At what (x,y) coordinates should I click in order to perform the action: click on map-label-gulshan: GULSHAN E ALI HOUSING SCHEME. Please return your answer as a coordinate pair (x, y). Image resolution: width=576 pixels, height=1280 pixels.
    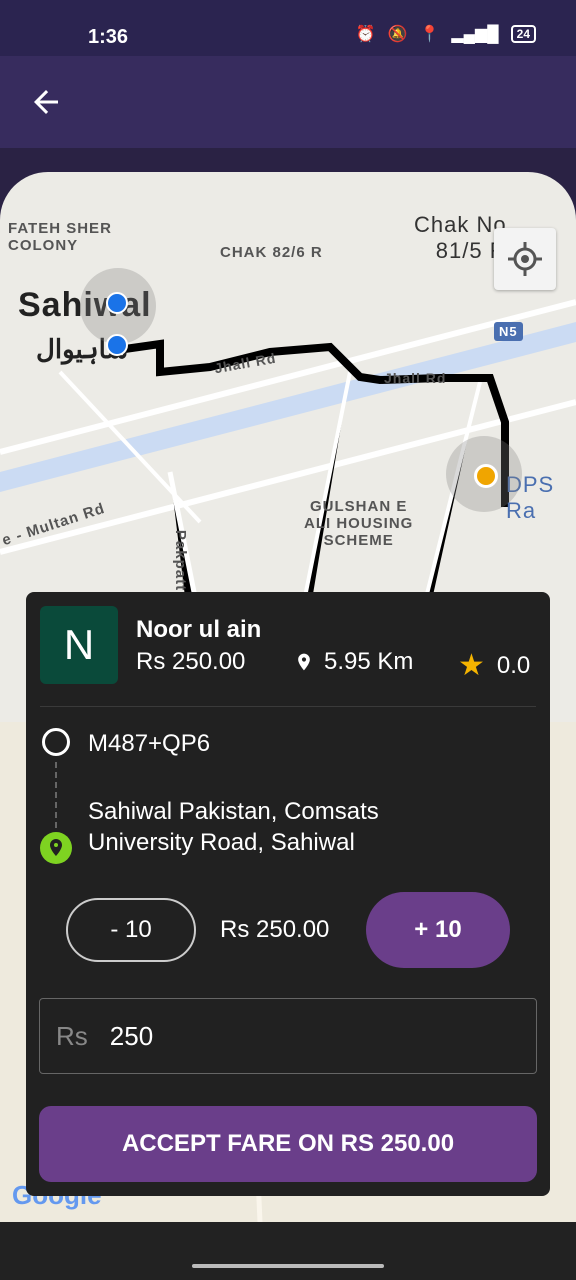
    Looking at the image, I should click on (359, 523).